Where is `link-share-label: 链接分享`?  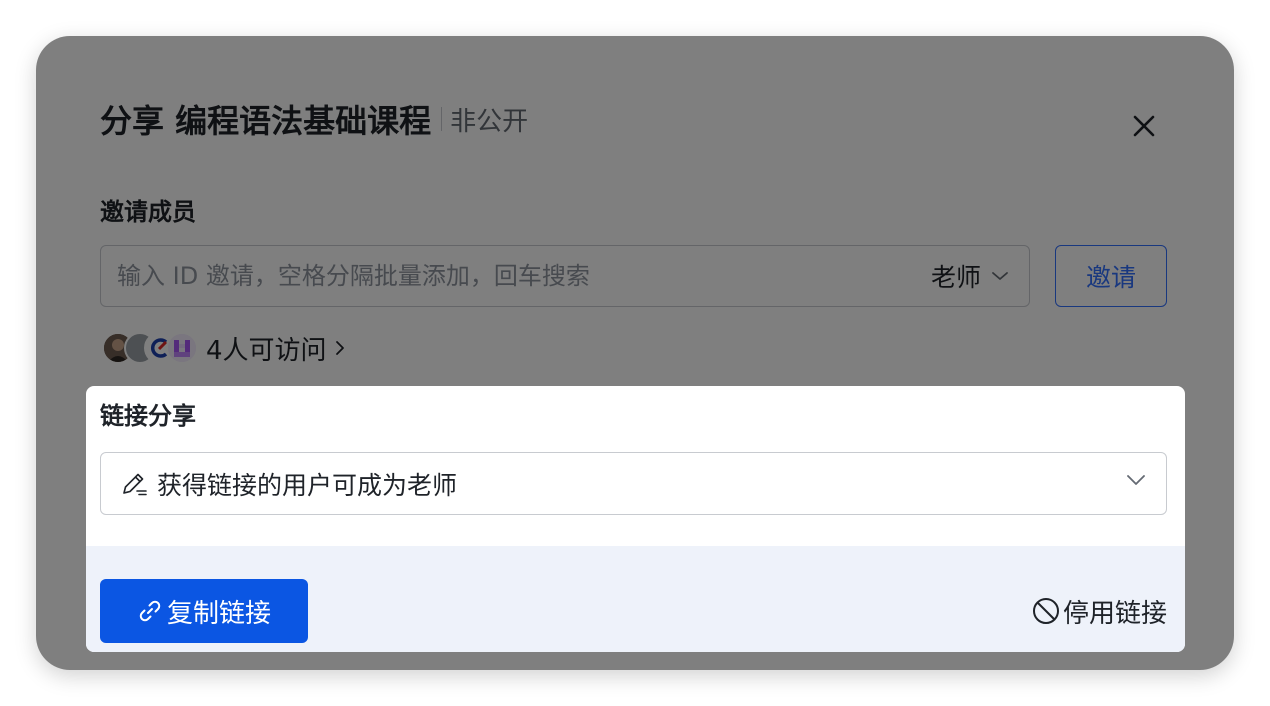 link-share-label: 链接分享 is located at coordinates (148, 416).